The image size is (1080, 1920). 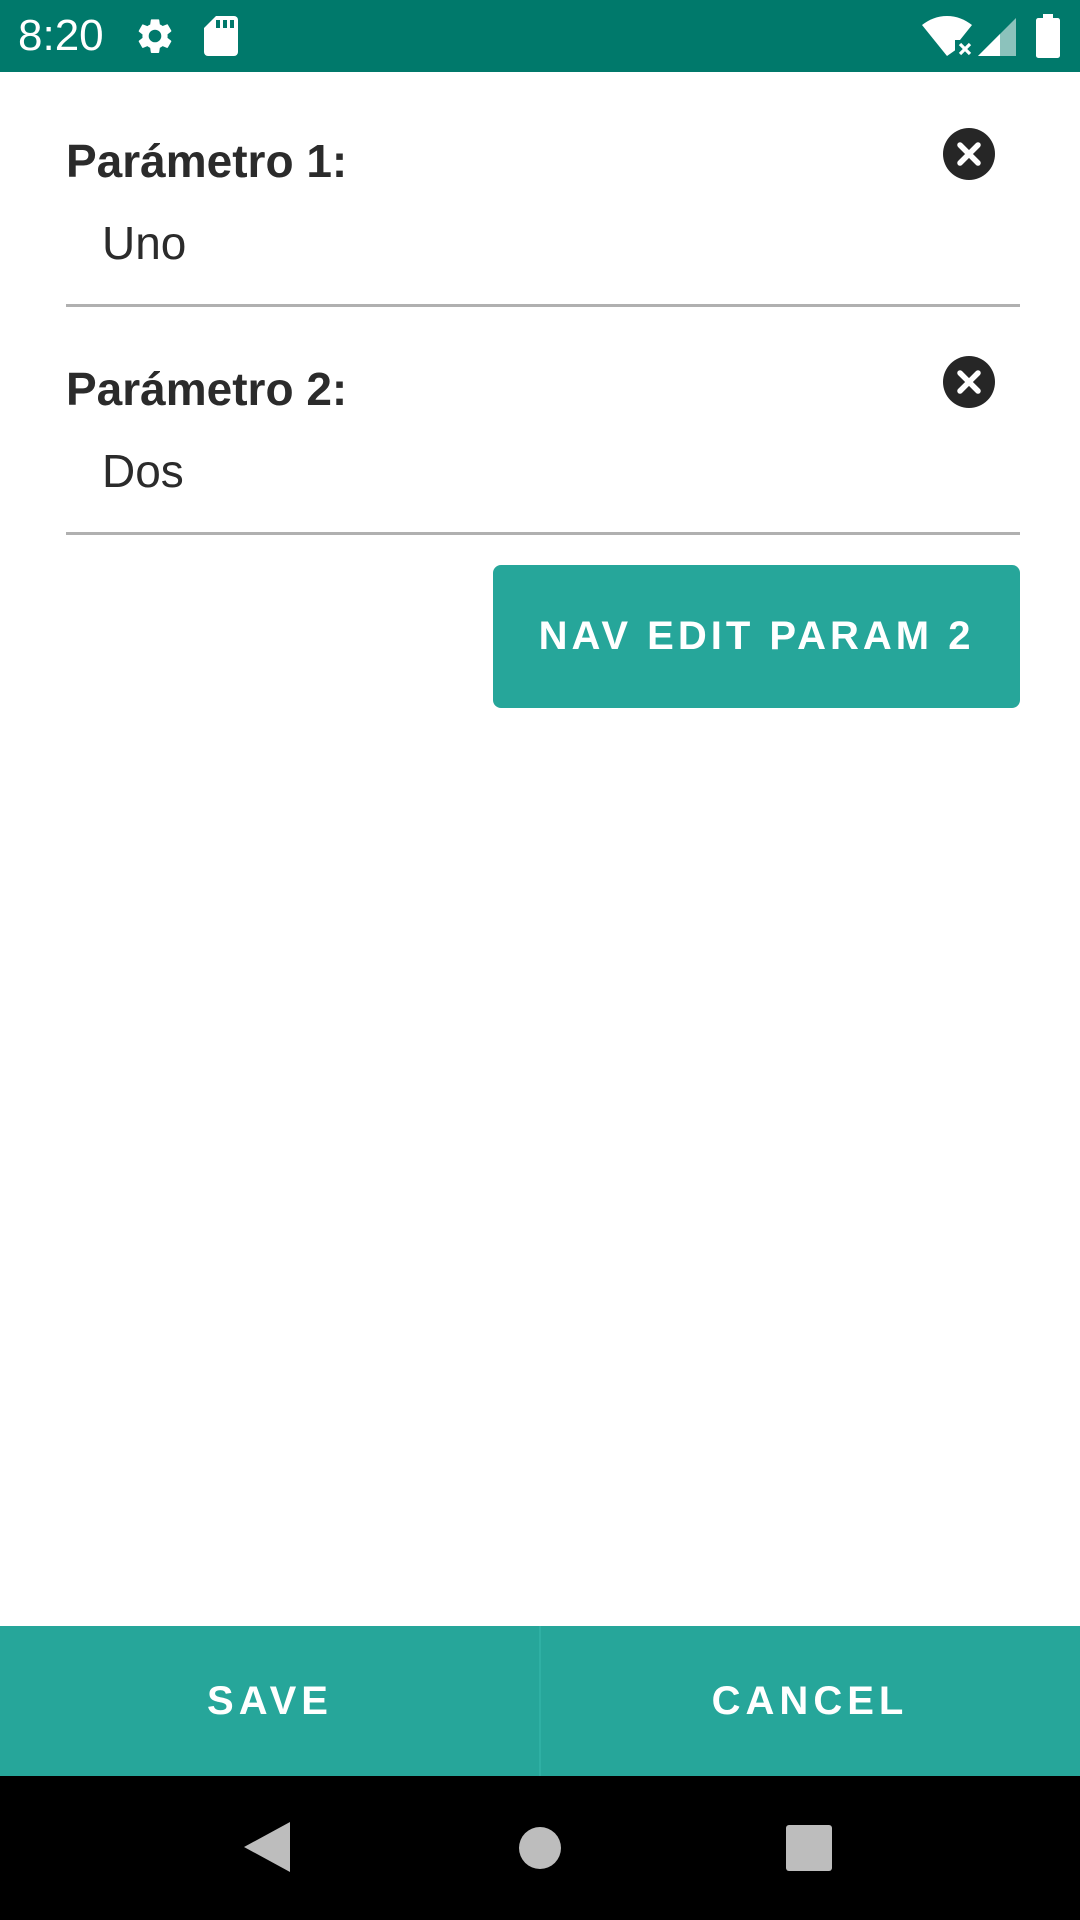 I want to click on clear-param-1-button, so click(x=969, y=154).